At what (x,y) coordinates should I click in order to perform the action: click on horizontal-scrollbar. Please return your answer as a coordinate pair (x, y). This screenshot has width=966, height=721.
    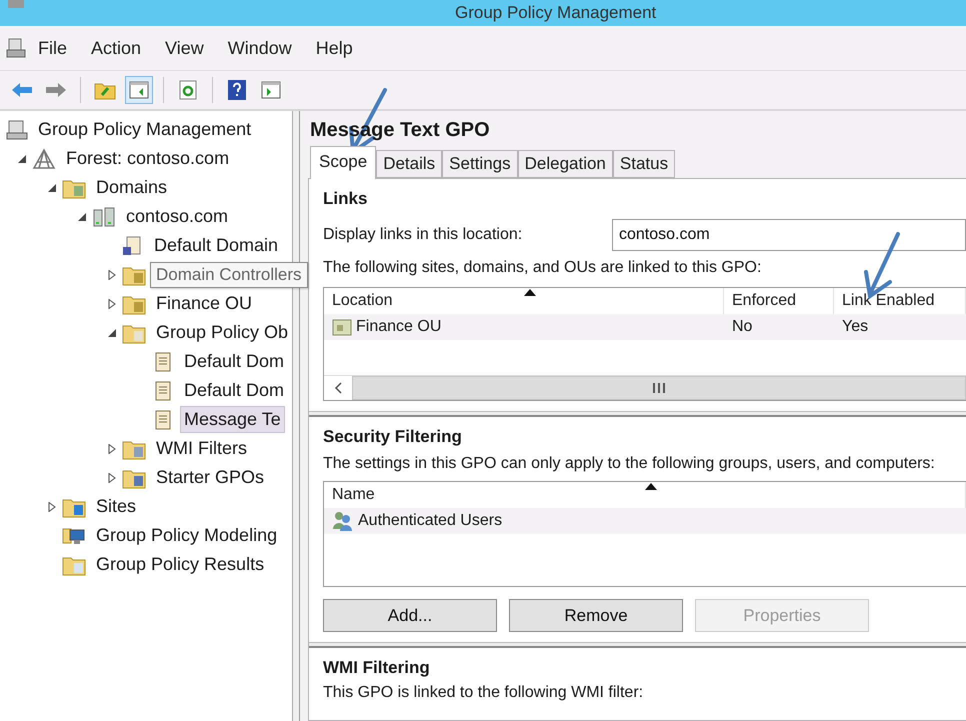
    Looking at the image, I should click on (645, 387).